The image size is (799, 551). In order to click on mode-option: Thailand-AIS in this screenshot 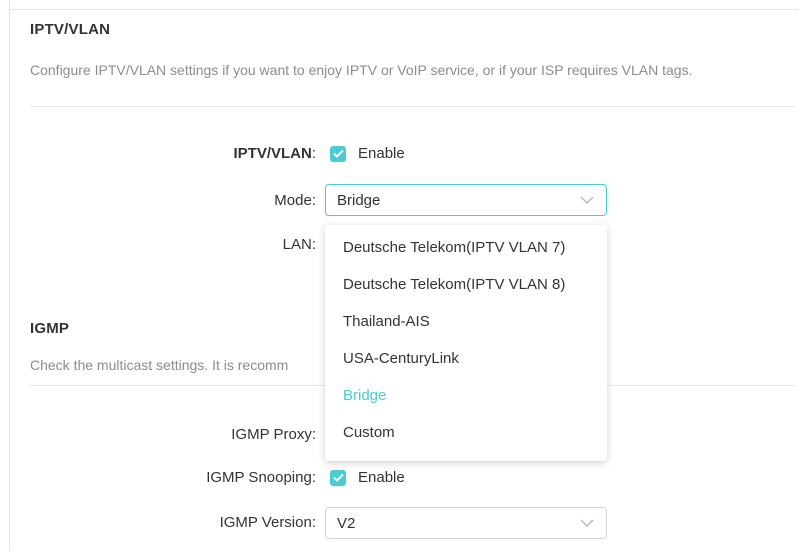, I will do `click(466, 321)`.